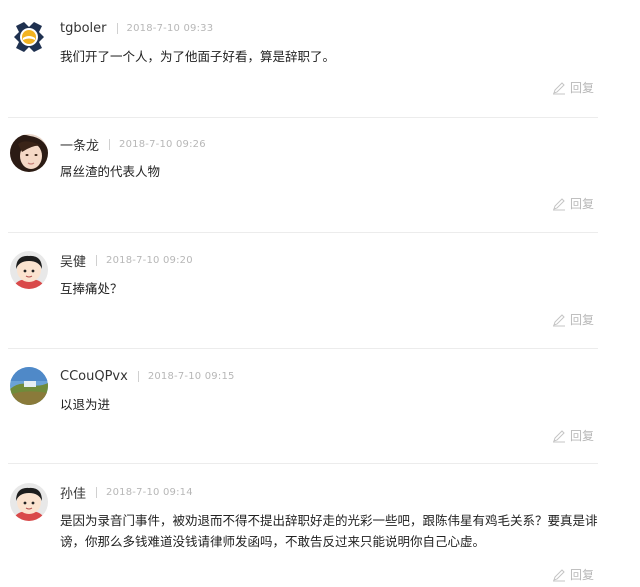 The image size is (640, 587). I want to click on landscape-avatar-icon, so click(29, 386).